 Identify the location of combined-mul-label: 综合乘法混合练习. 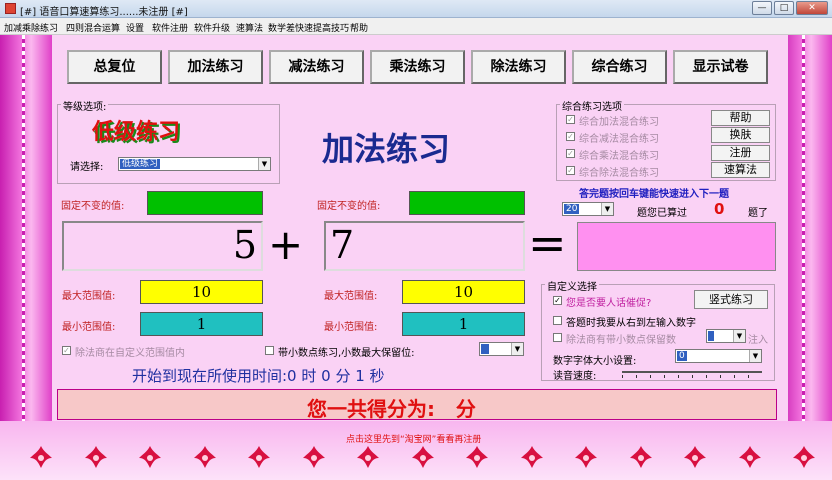
(619, 156).